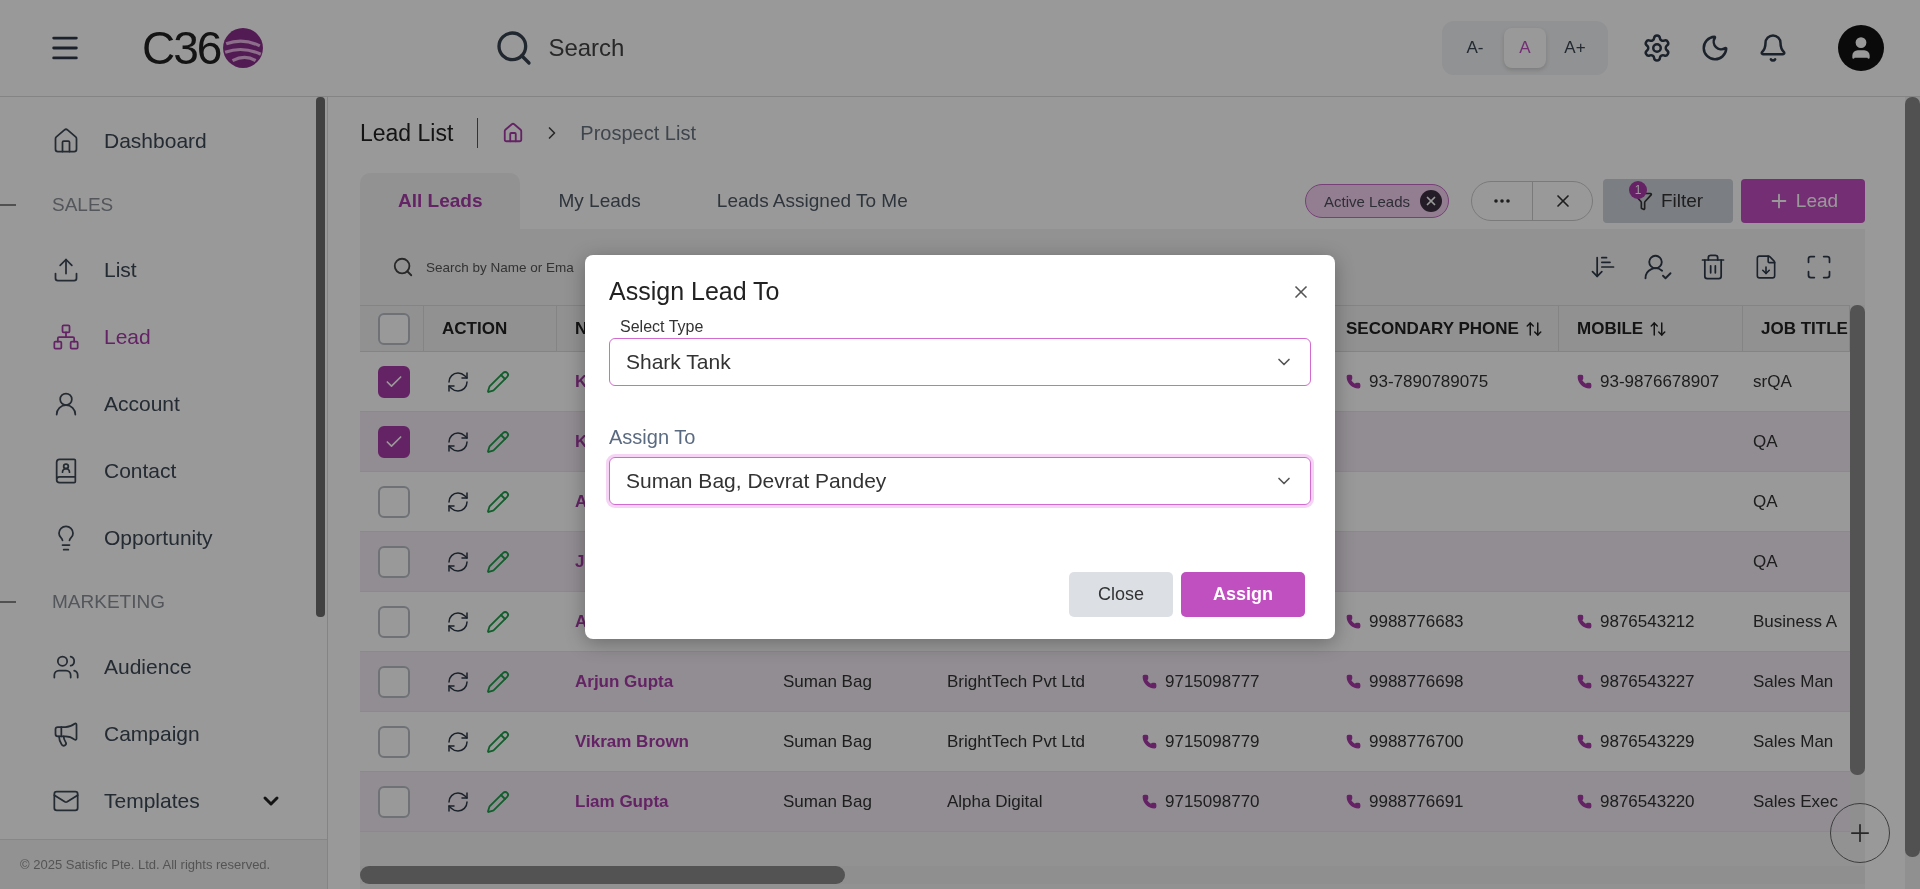  Describe the element at coordinates (960, 362) in the screenshot. I see `select-field: Shark Tank` at that location.